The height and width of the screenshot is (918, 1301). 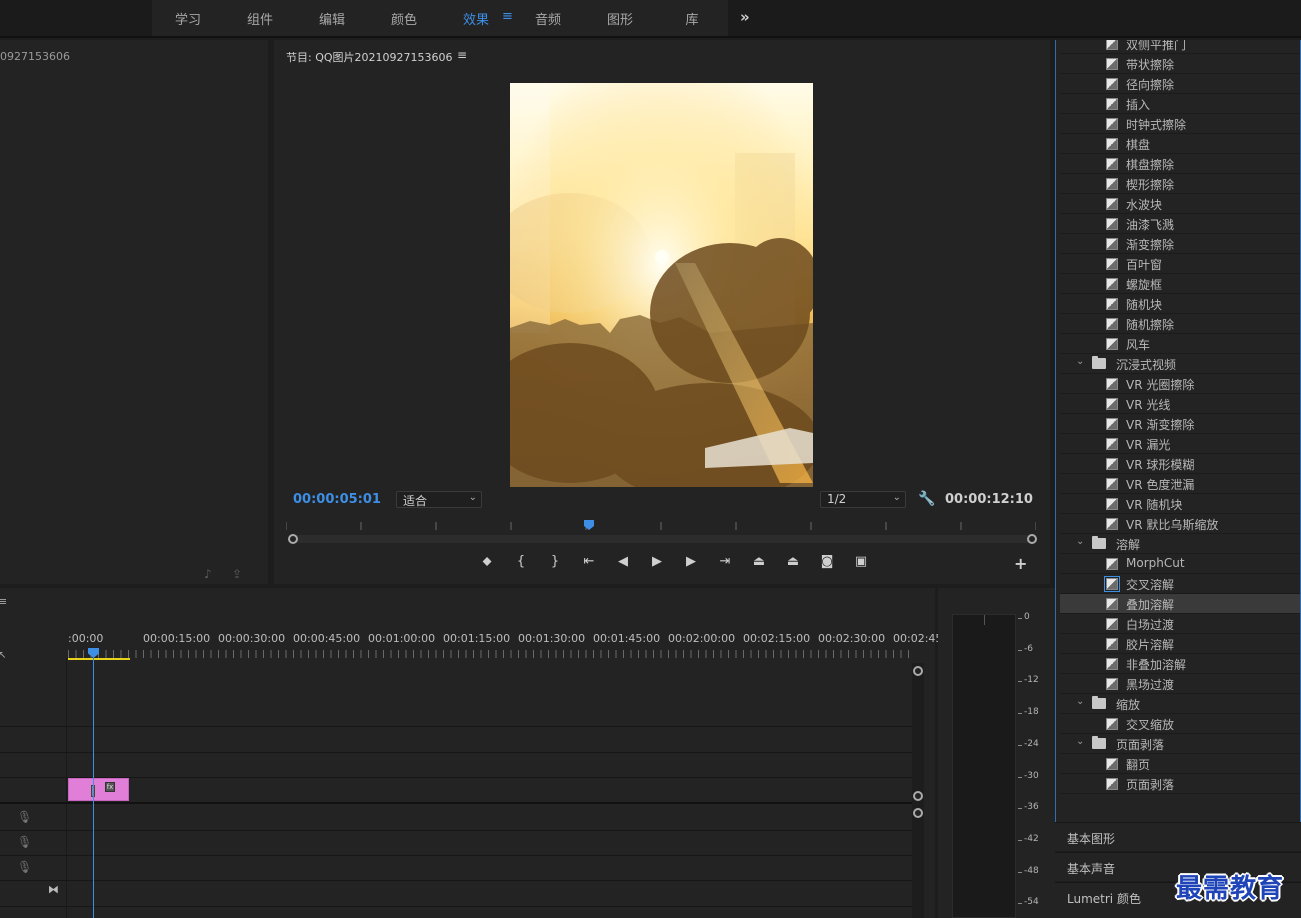 What do you see at coordinates (1180, 284) in the screenshot?
I see `effect-item: 螺旋框` at bounding box center [1180, 284].